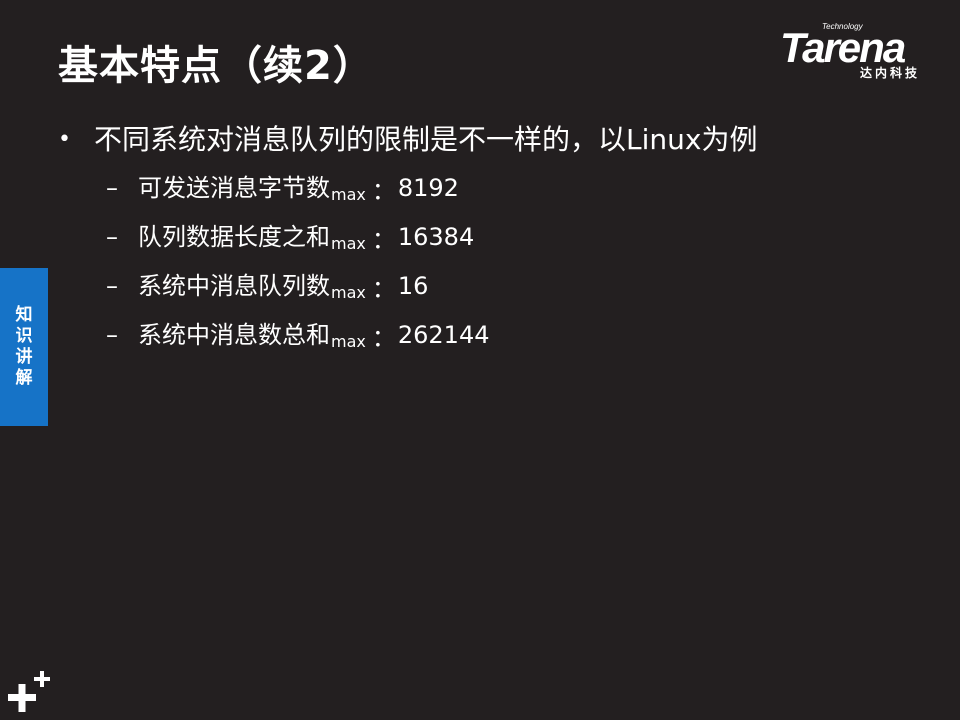 The image size is (960, 720). I want to click on sub-item-queue-length: – 队列数据长度之和 max ： 16384, so click(290, 237).